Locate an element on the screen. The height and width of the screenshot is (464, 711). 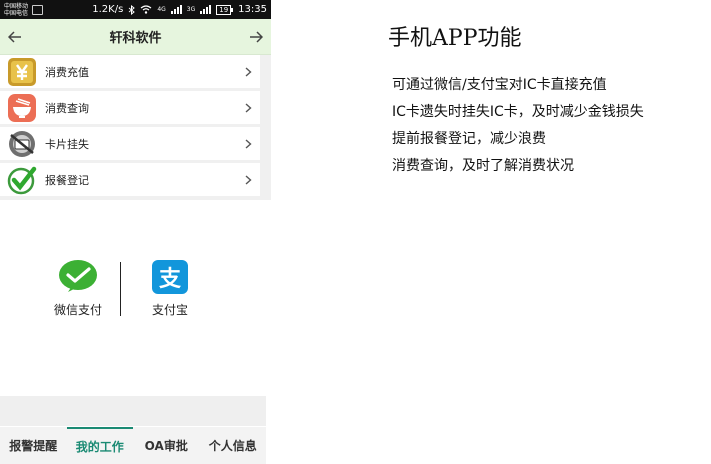
menu-label: 卡片挂失 is located at coordinates (67, 144).